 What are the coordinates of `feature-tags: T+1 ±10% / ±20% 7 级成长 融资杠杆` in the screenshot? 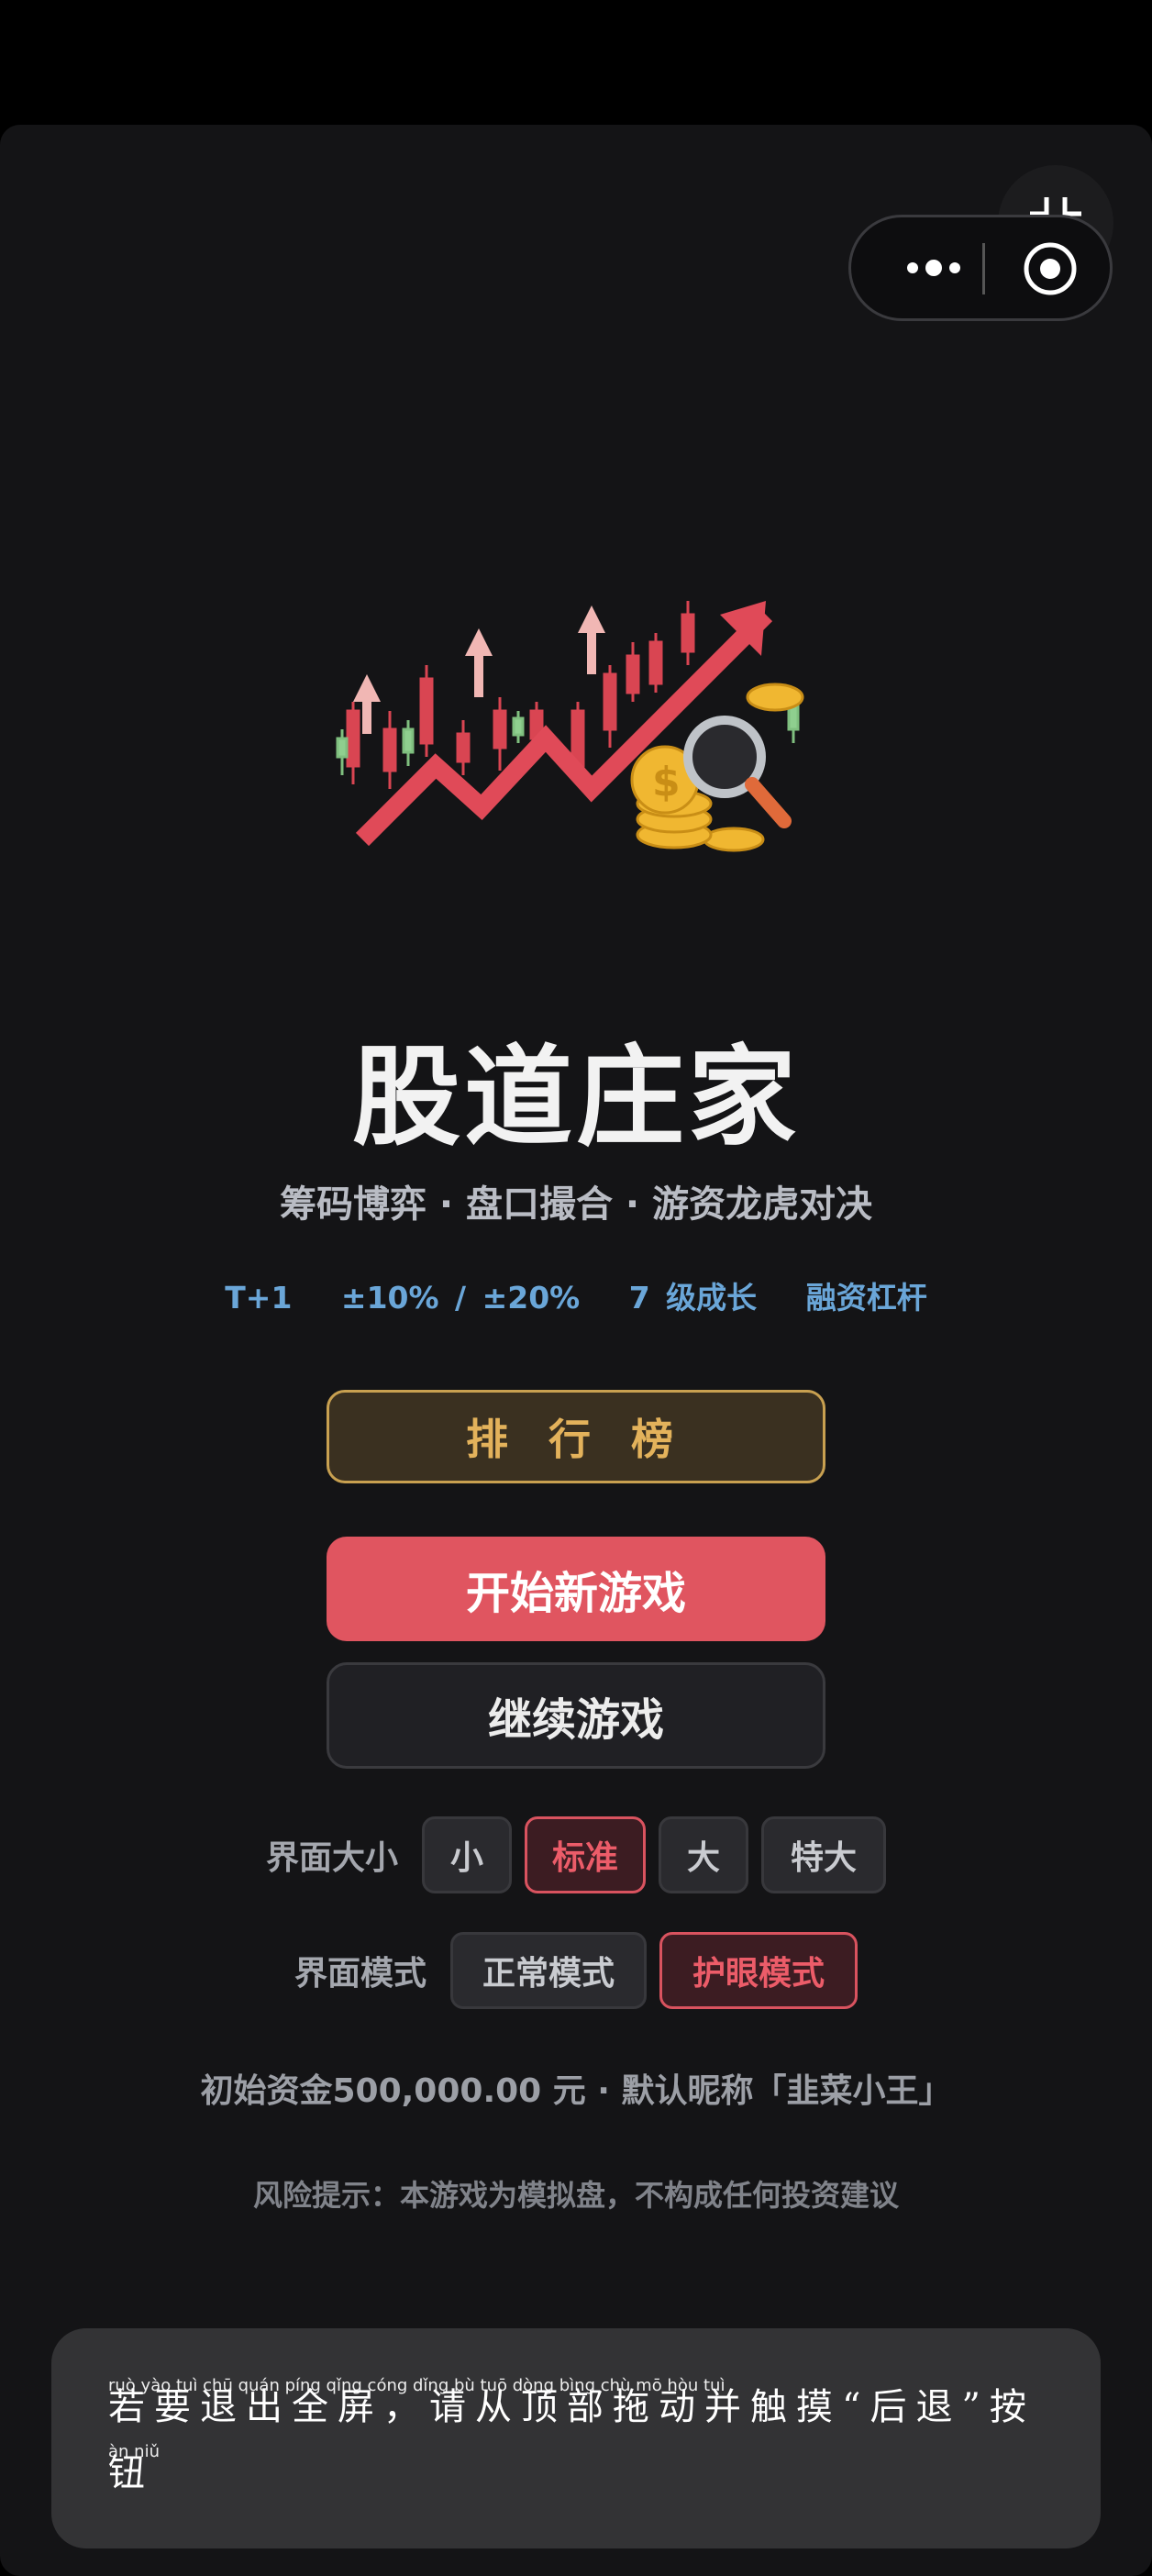 It's located at (576, 1295).